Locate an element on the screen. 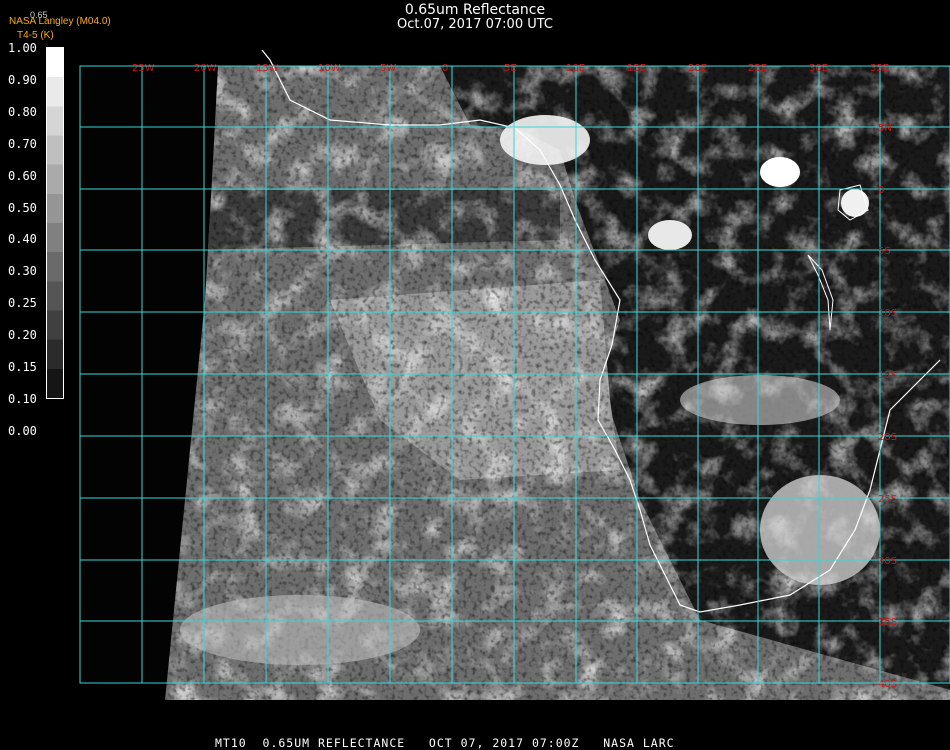  latitude-label: 35S is located at coordinates (887, 622).